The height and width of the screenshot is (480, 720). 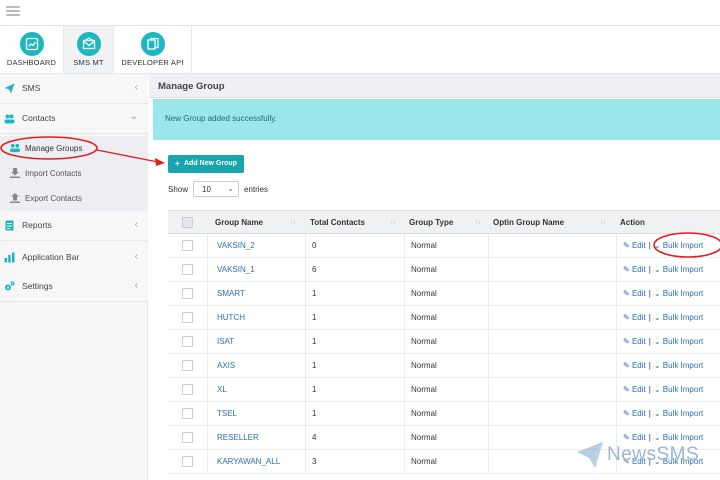 What do you see at coordinates (160, 162) in the screenshot?
I see `annotation-arrow-head` at bounding box center [160, 162].